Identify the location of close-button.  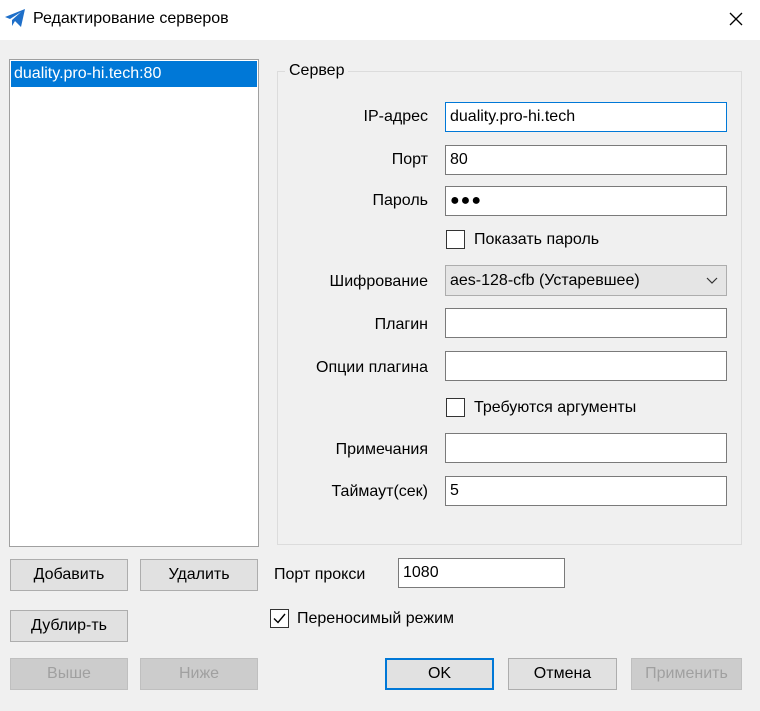
(736, 19).